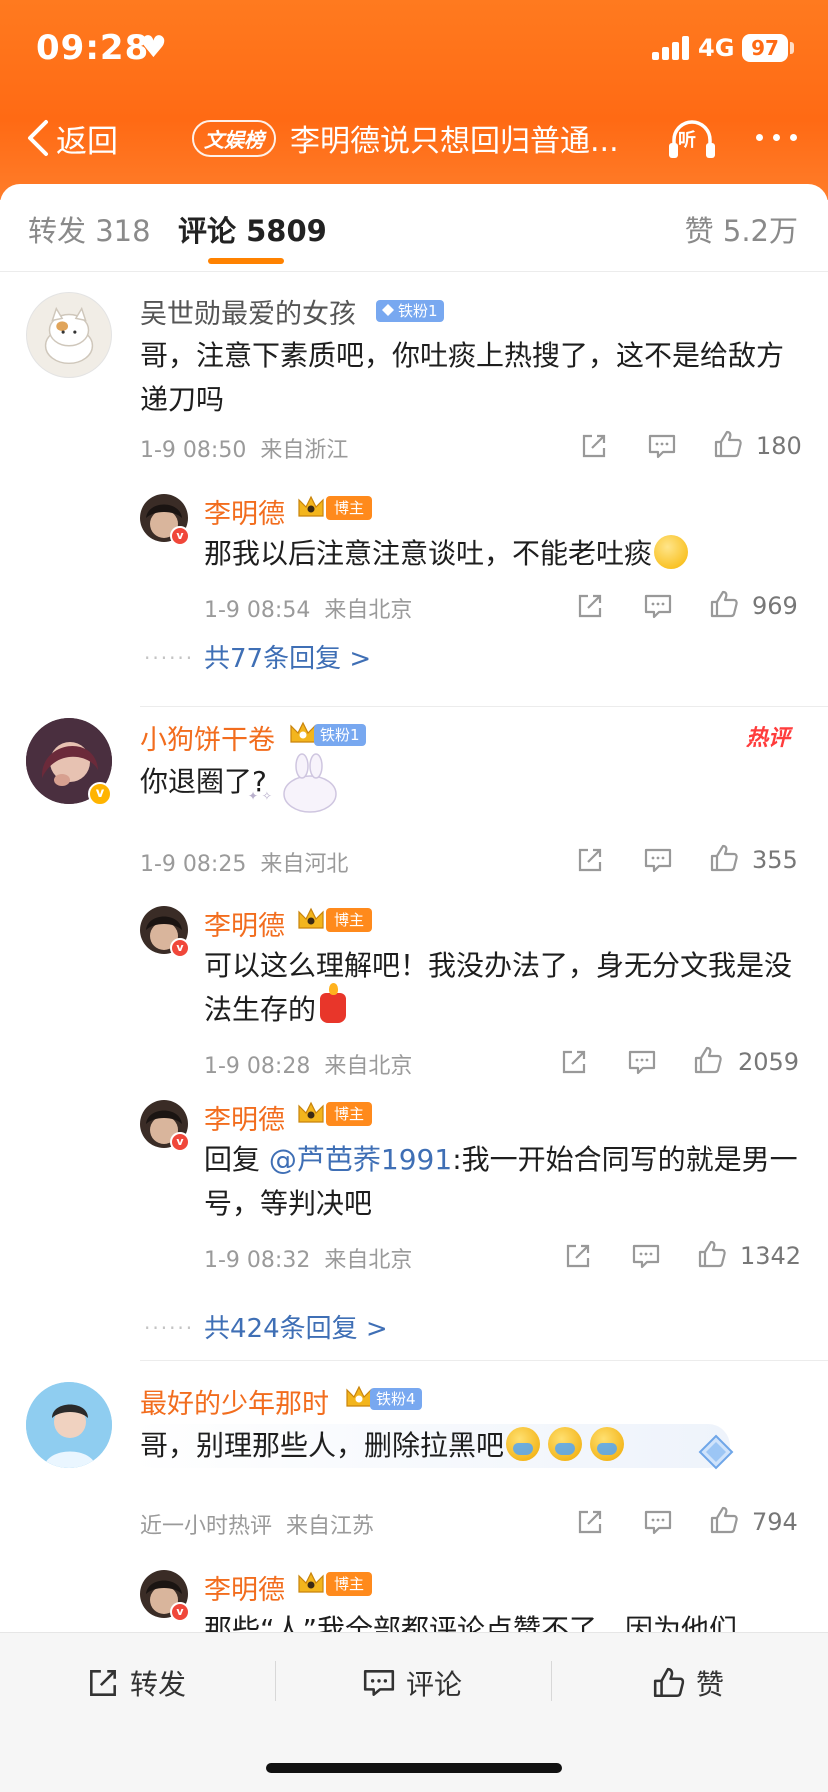  What do you see at coordinates (777, 137) in the screenshot?
I see `more-options-button` at bounding box center [777, 137].